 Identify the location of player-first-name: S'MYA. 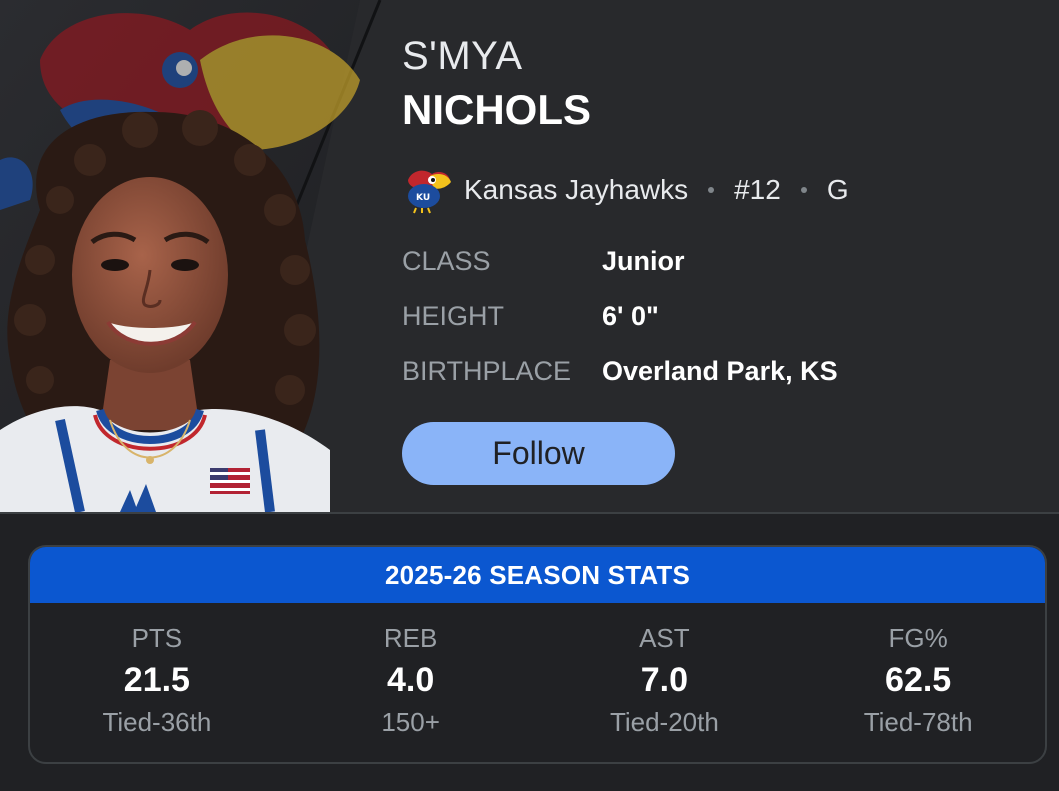
(462, 56).